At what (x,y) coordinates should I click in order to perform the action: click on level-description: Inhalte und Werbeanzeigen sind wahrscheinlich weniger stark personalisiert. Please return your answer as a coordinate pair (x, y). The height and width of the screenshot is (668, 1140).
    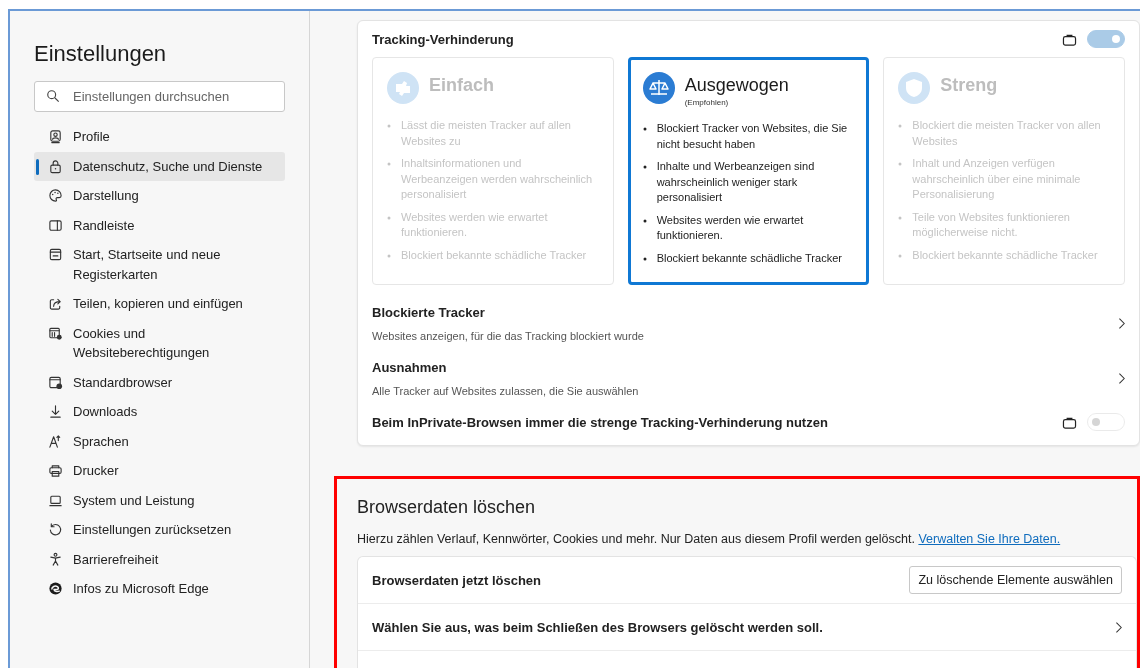
    Looking at the image, I should click on (736, 182).